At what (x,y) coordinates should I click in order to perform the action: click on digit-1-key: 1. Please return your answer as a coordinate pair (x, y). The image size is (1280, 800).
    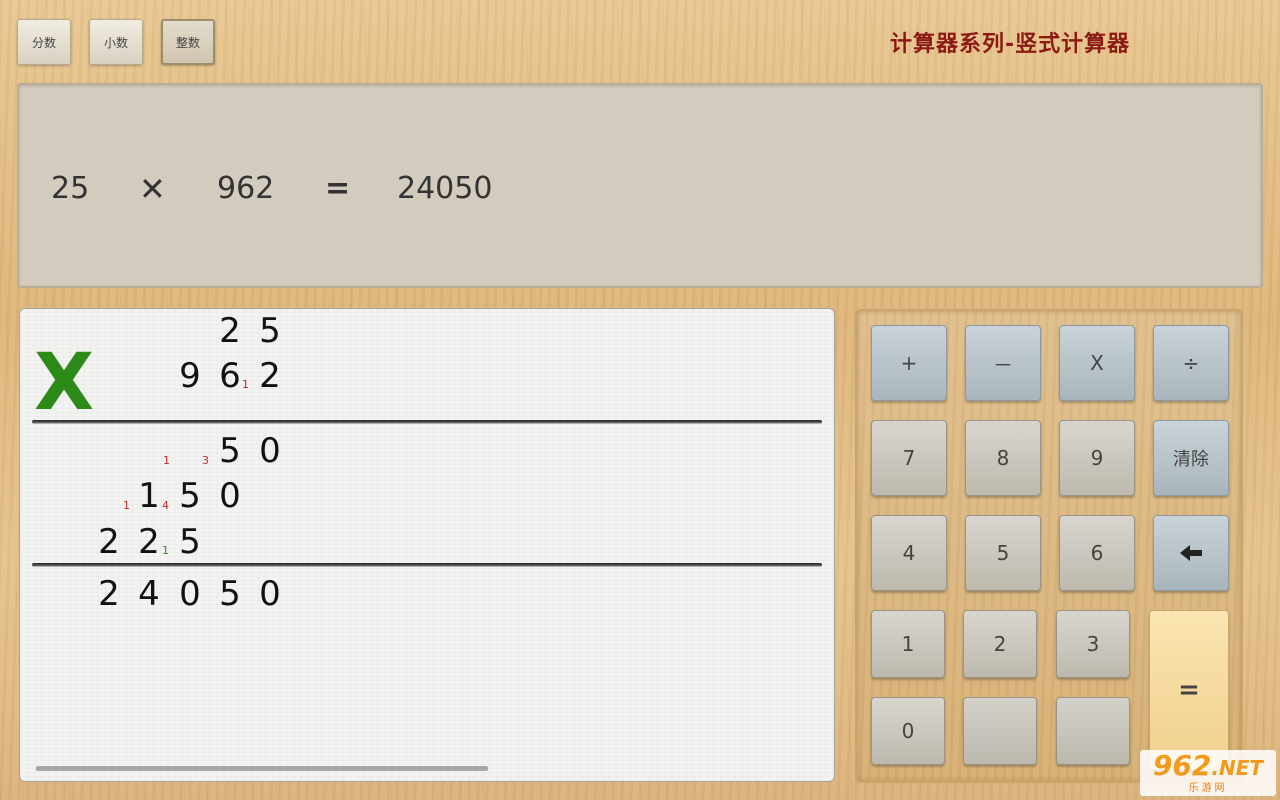
    Looking at the image, I should click on (908, 644).